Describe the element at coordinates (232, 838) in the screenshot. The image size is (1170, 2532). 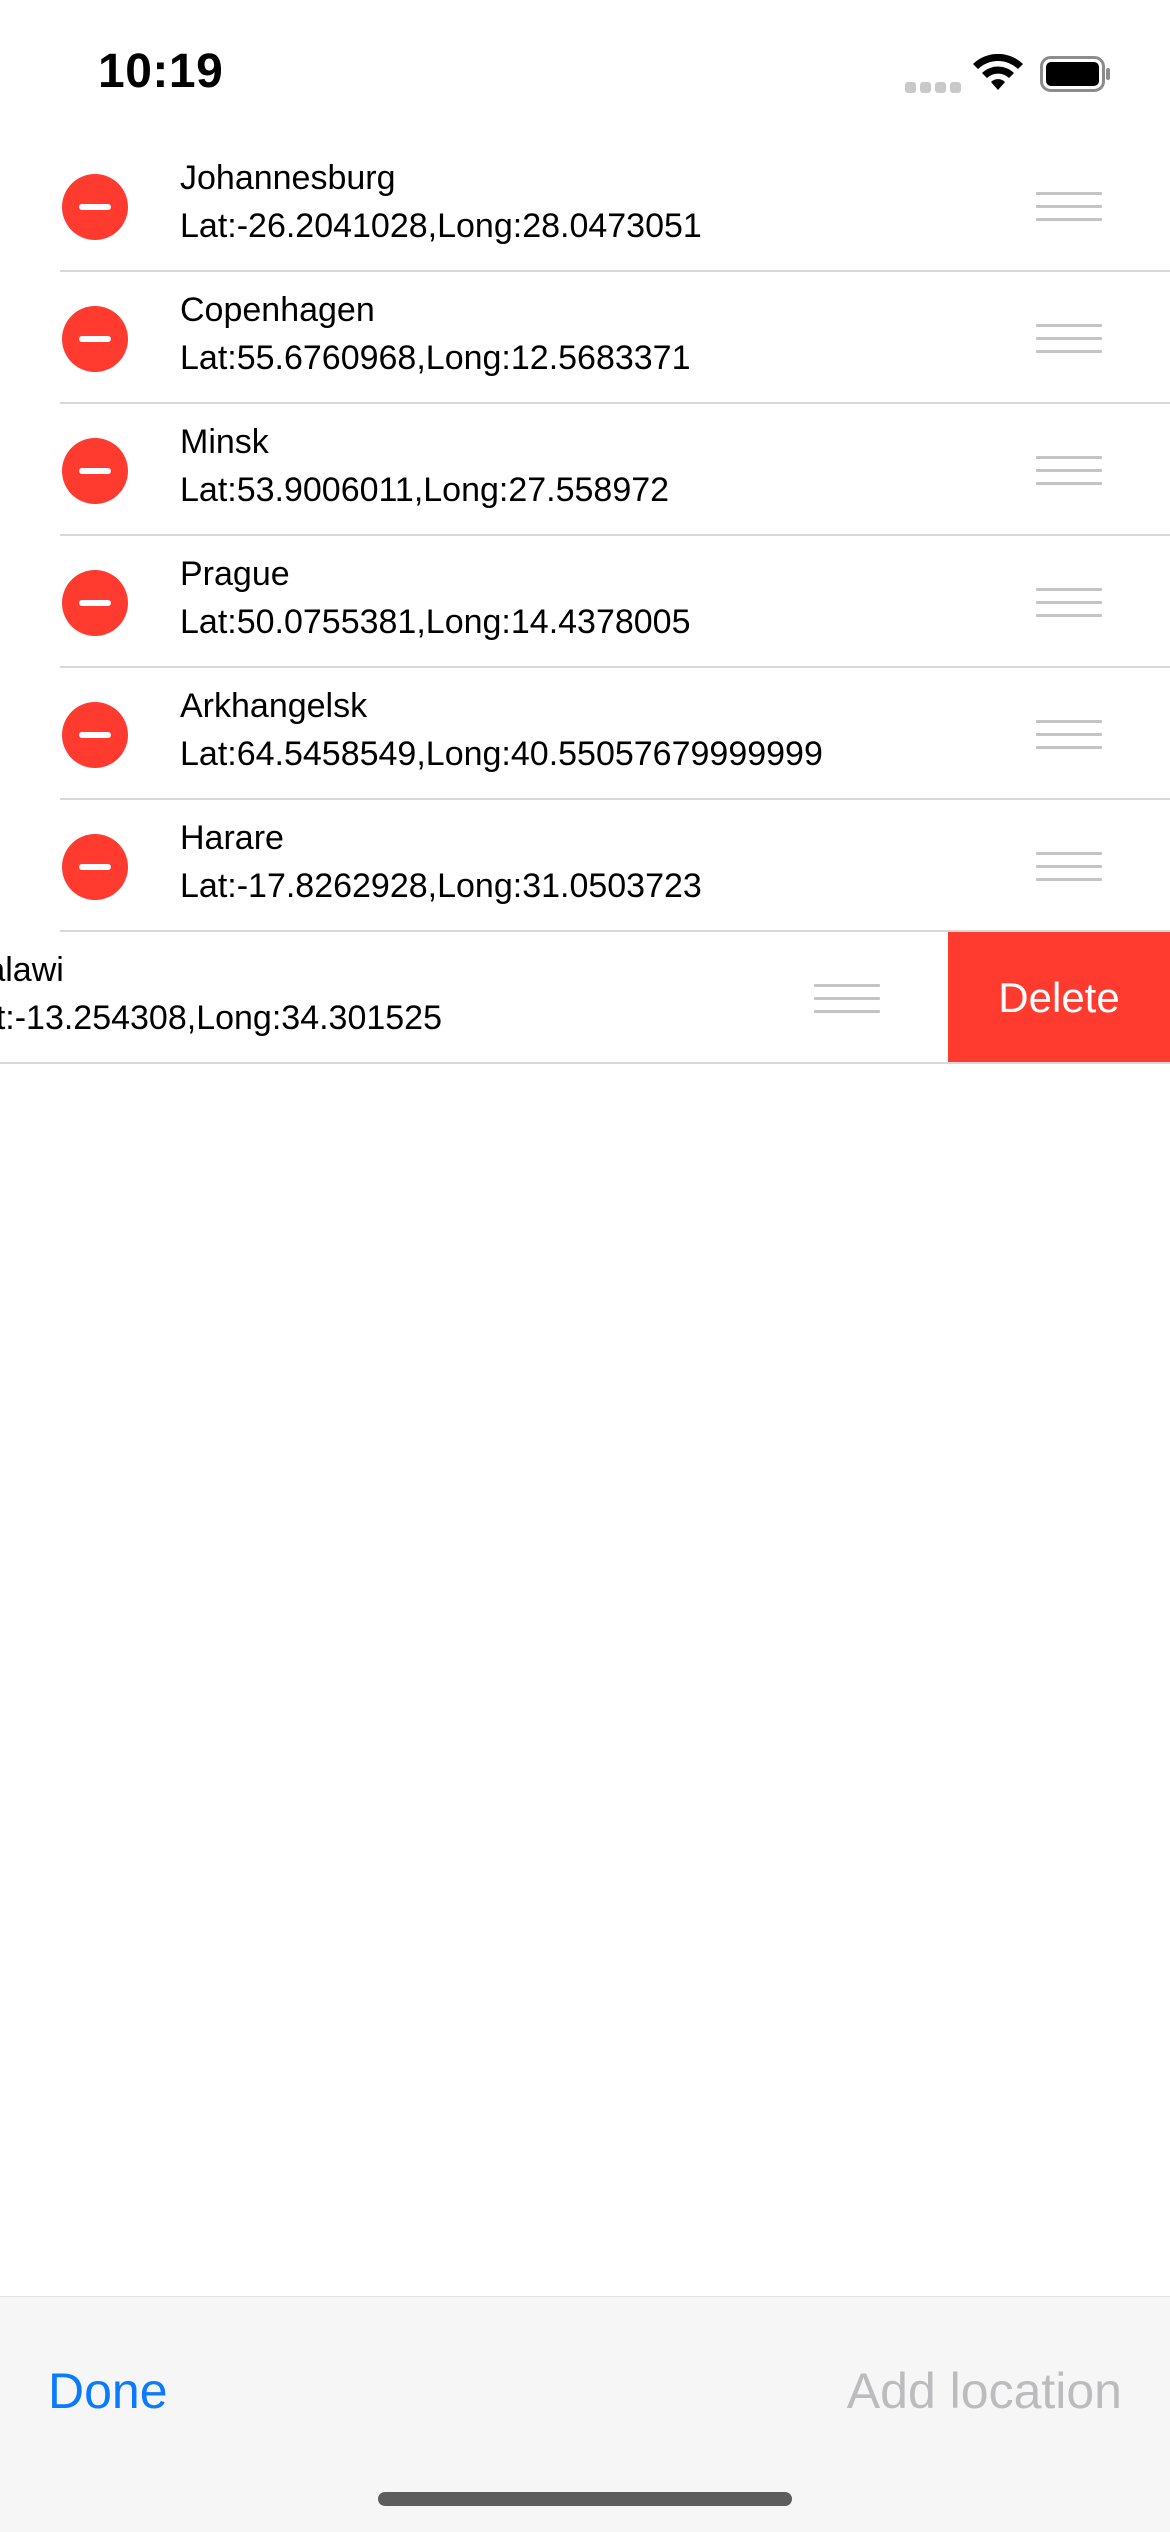
I see `location-name: Harare` at that location.